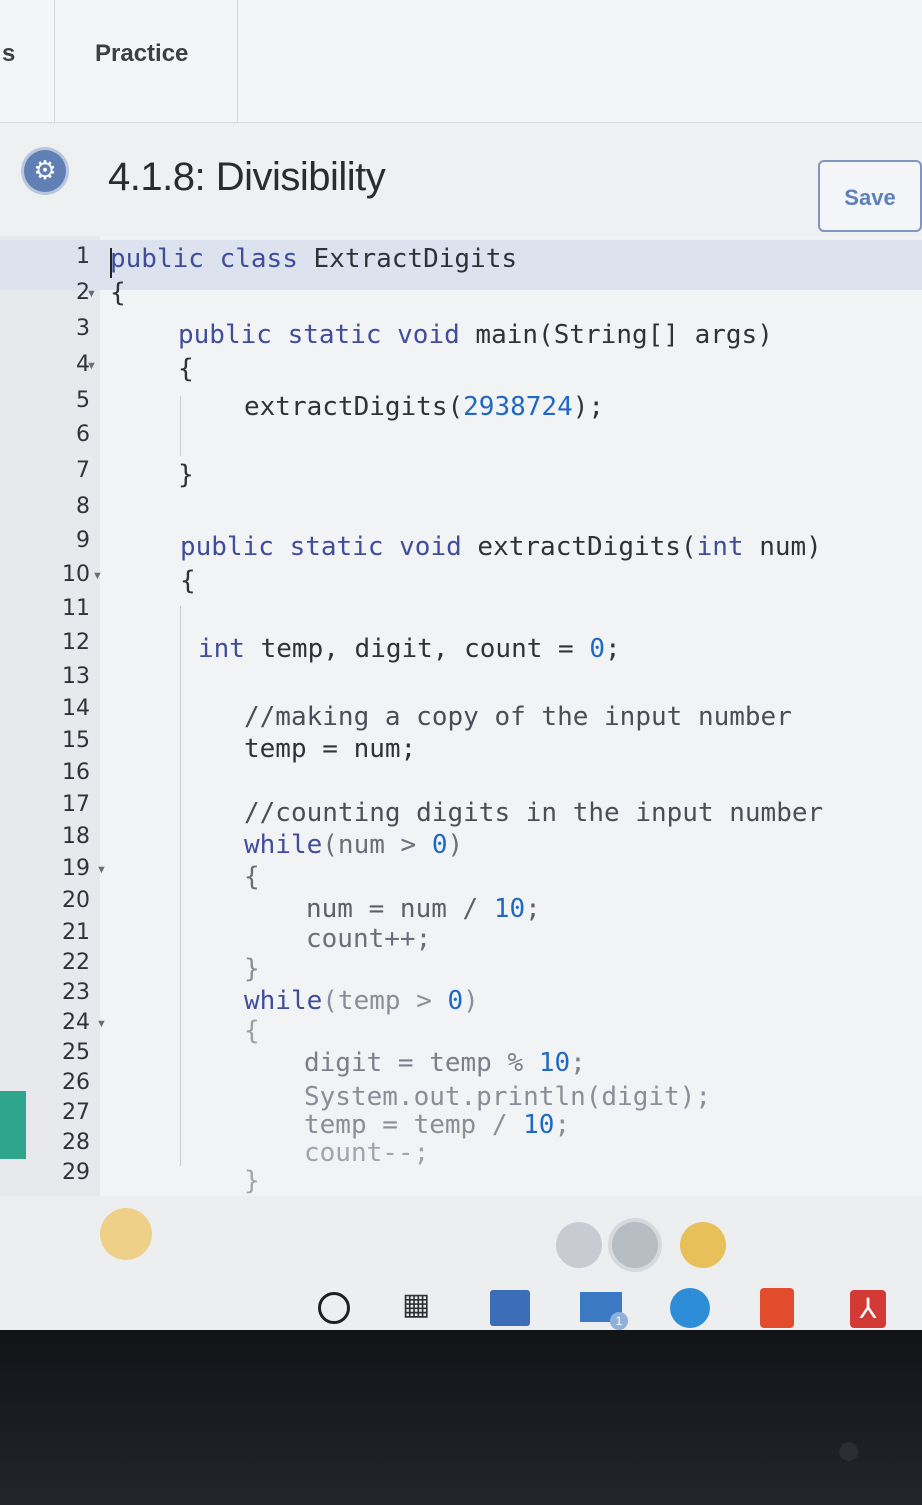 This screenshot has height=1505, width=922. I want to click on code-line: temp = num;, so click(330, 749).